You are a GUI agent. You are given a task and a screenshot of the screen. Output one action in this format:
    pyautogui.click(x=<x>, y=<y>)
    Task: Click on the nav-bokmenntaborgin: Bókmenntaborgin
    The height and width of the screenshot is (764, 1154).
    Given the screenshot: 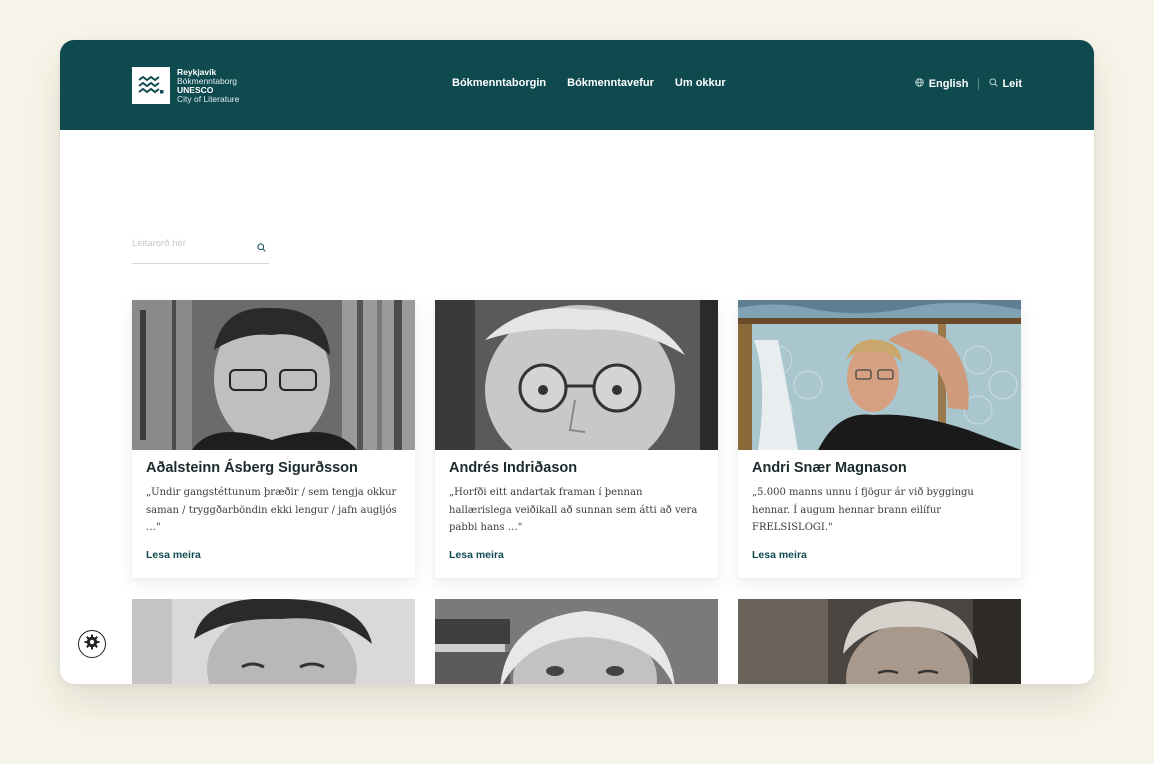 What is the action you would take?
    pyautogui.click(x=499, y=83)
    